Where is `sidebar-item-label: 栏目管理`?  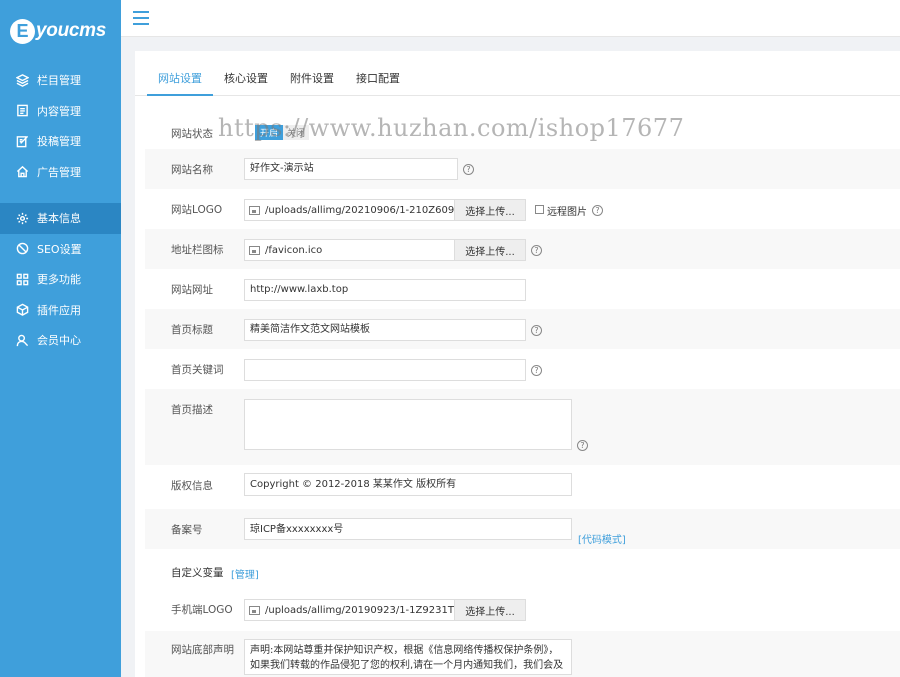 sidebar-item-label: 栏目管理 is located at coordinates (59, 81).